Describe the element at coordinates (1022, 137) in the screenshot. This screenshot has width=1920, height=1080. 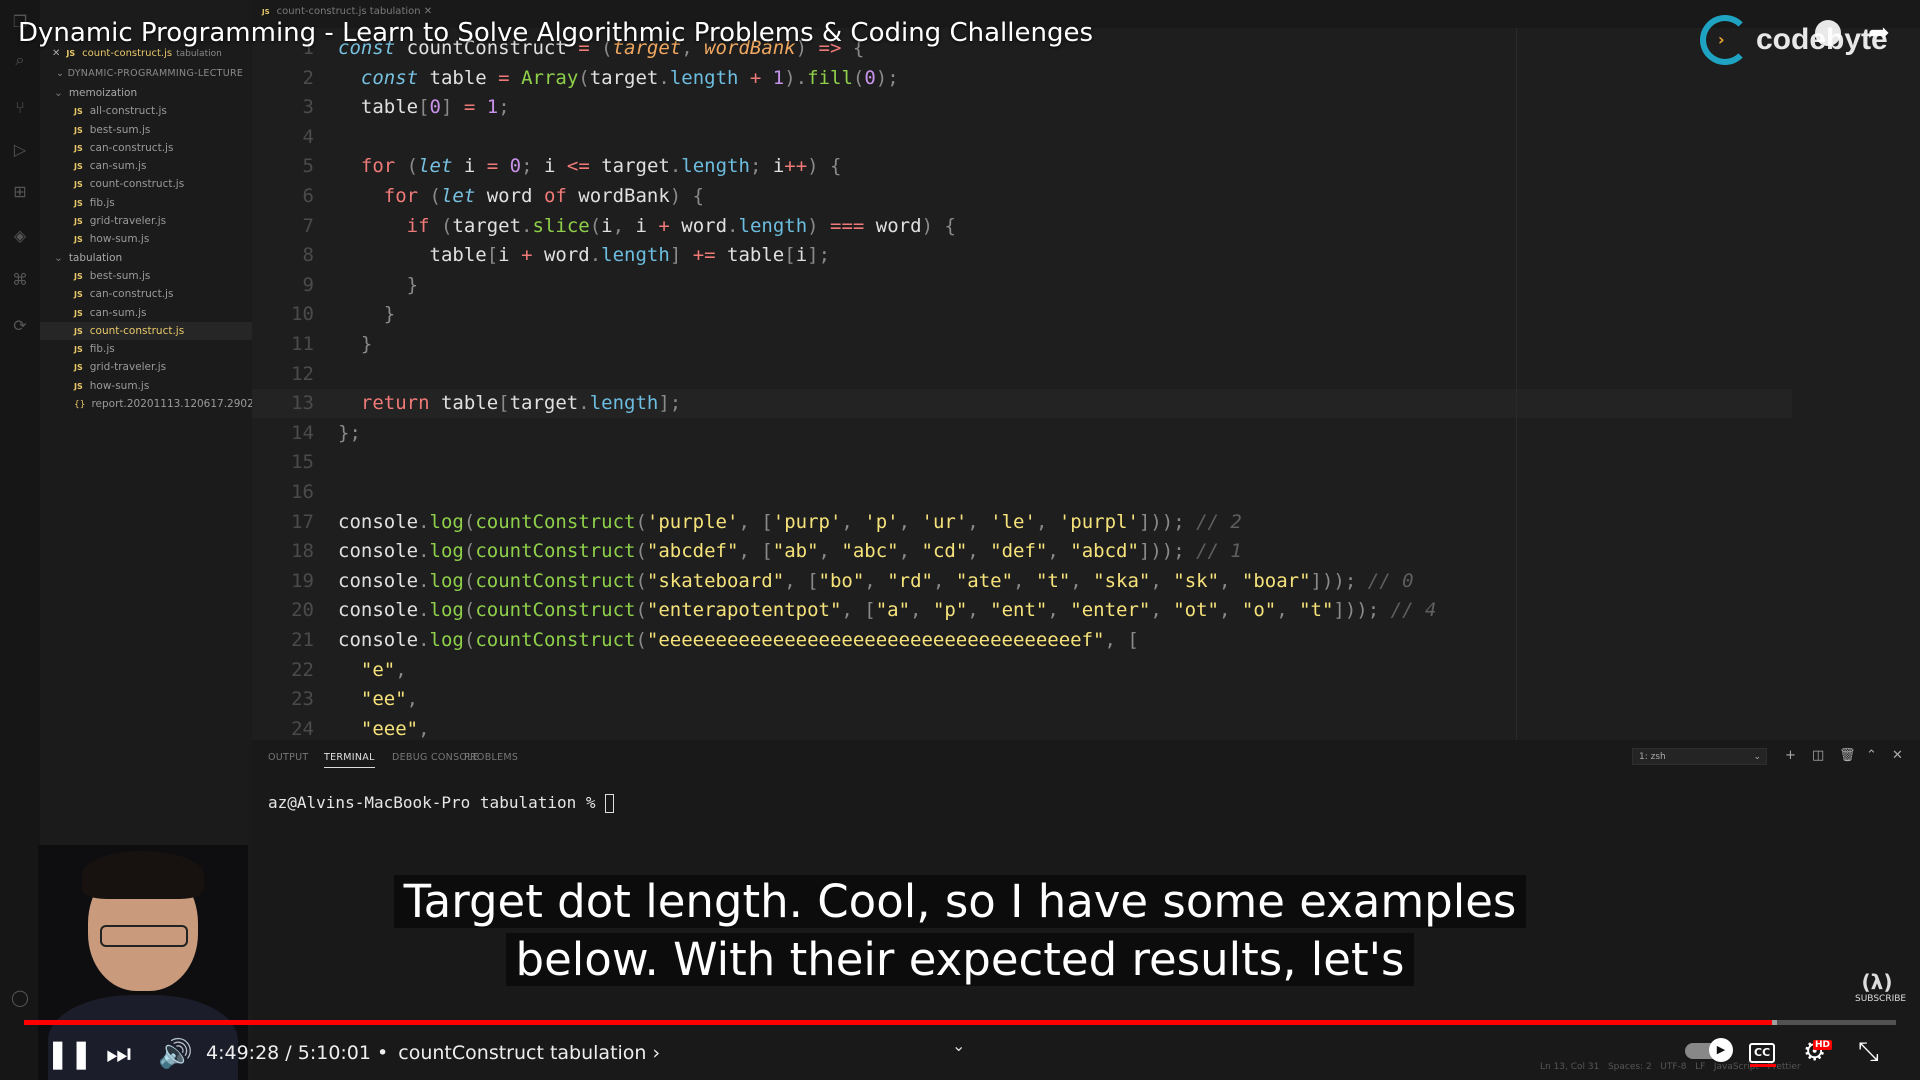
I see `code-line: 4` at that location.